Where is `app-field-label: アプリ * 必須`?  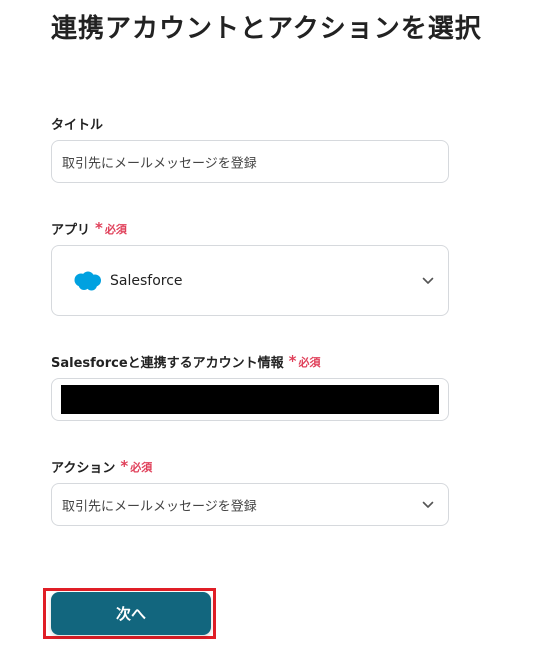
app-field-label: アプリ * 必須 is located at coordinates (89, 229).